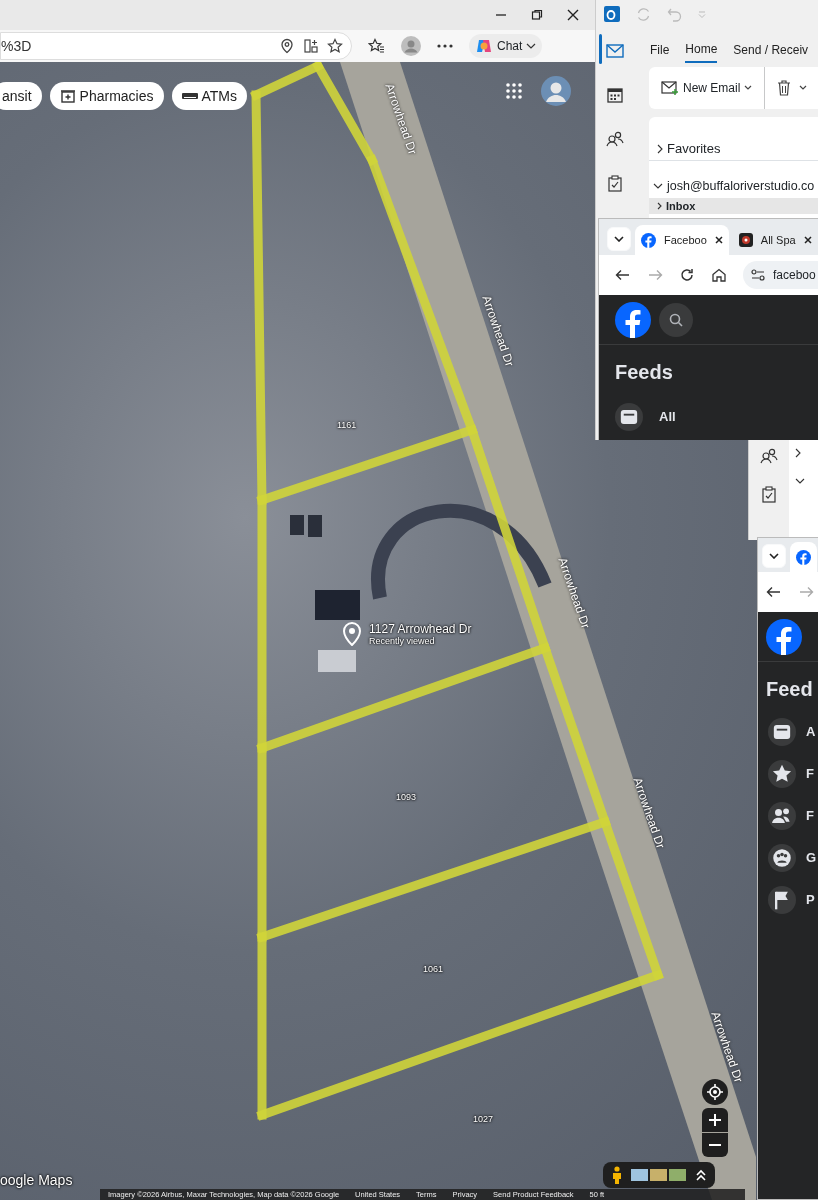 This screenshot has height=1200, width=818. What do you see at coordinates (782, 816) in the screenshot?
I see `friends-icon` at bounding box center [782, 816].